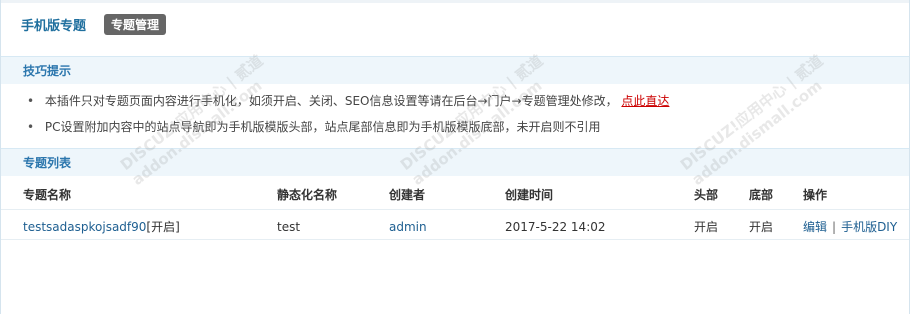 Image resolution: width=910 pixels, height=314 pixels. Describe the element at coordinates (455, 1) in the screenshot. I see `top-strip` at that location.